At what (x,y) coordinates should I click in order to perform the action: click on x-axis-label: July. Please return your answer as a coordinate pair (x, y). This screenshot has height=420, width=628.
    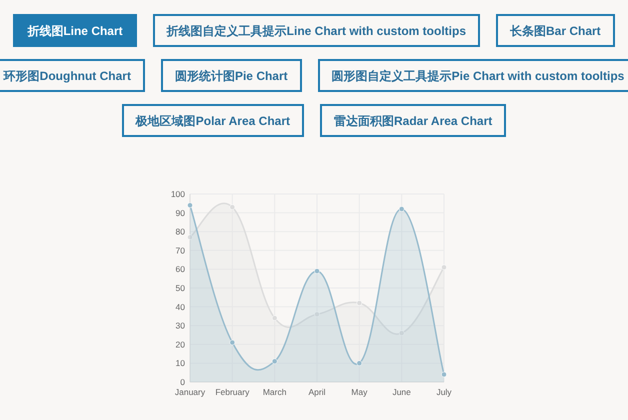
    Looking at the image, I should click on (444, 392).